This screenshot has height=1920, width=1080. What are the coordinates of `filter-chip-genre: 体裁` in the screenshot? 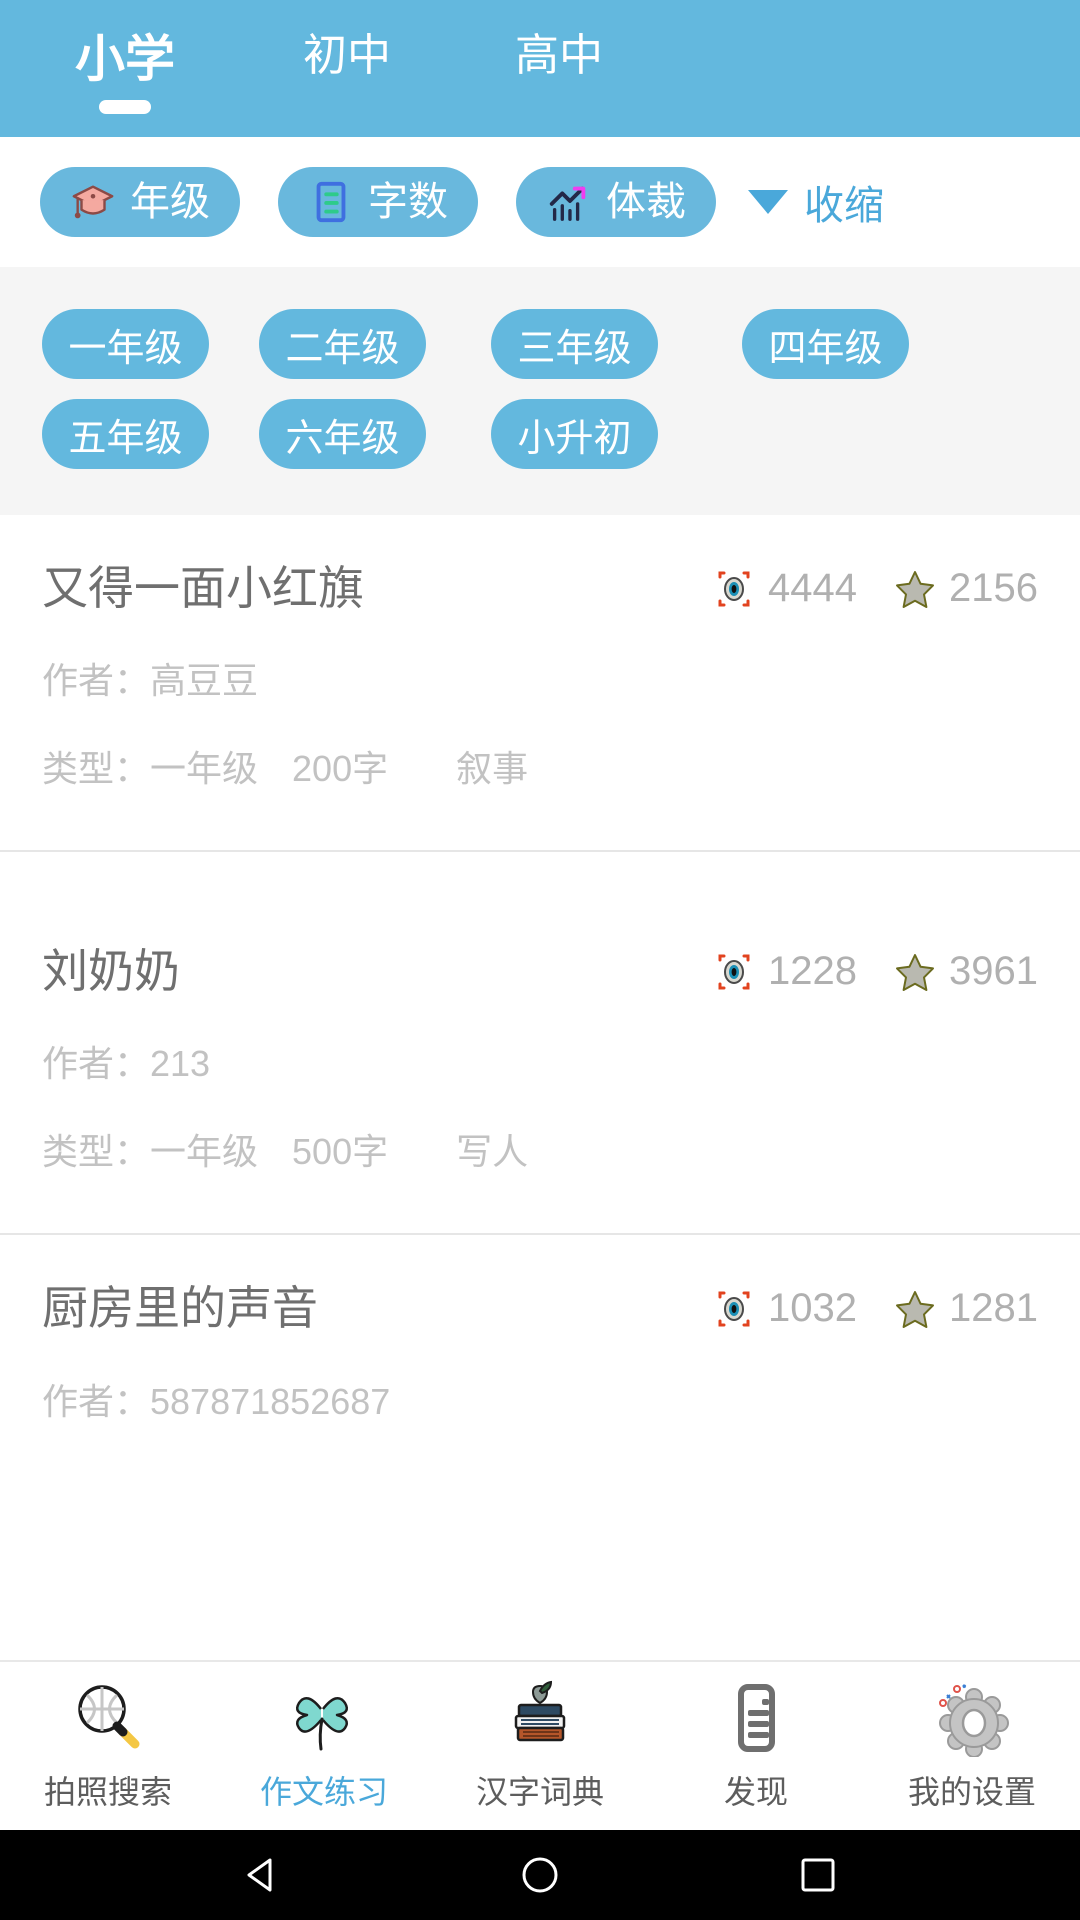 It's located at (616, 202).